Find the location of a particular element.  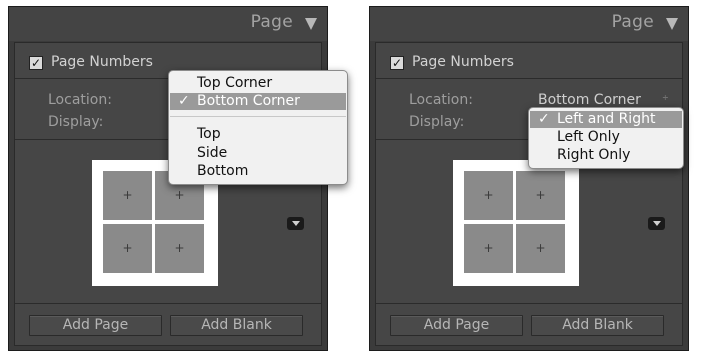

menu-item-label: Top Corner is located at coordinates (235, 83).